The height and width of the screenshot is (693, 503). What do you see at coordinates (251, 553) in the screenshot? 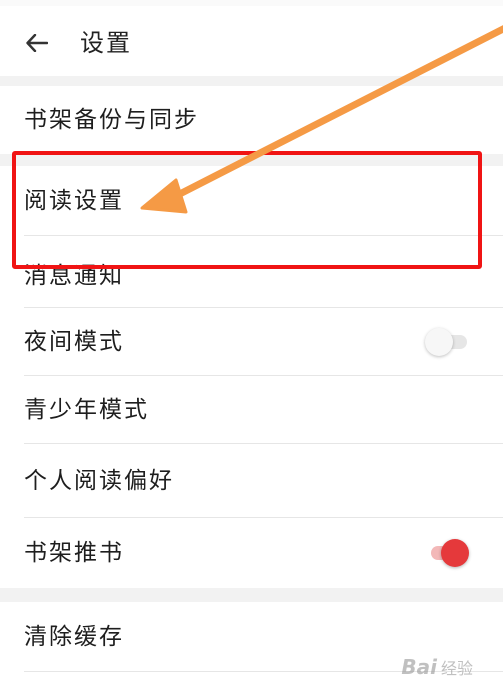
I see `setting-bookshelf-recommend: 书架推书` at bounding box center [251, 553].